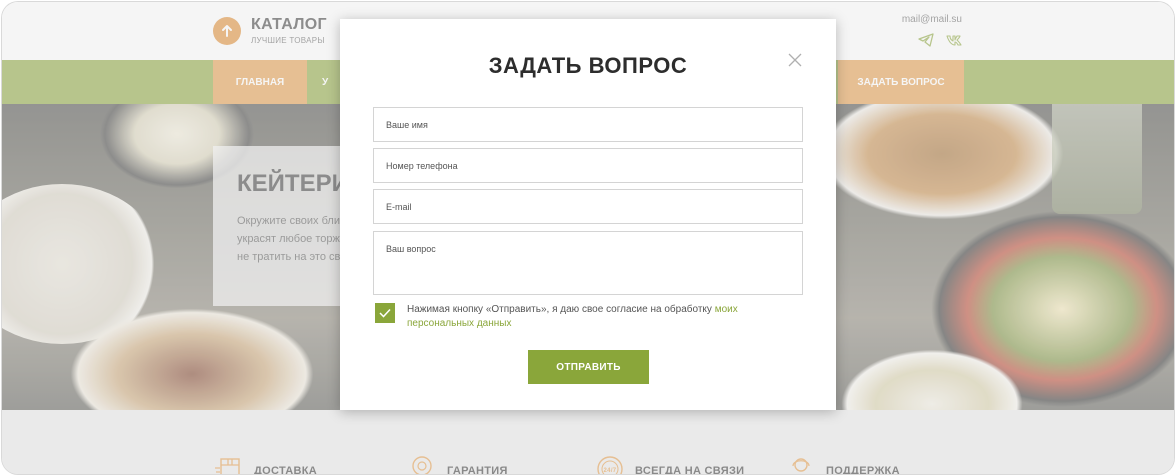  Describe the element at coordinates (588, 65) in the screenshot. I see `modal-title: ЗАДАТЬ ВОПРОС` at that location.